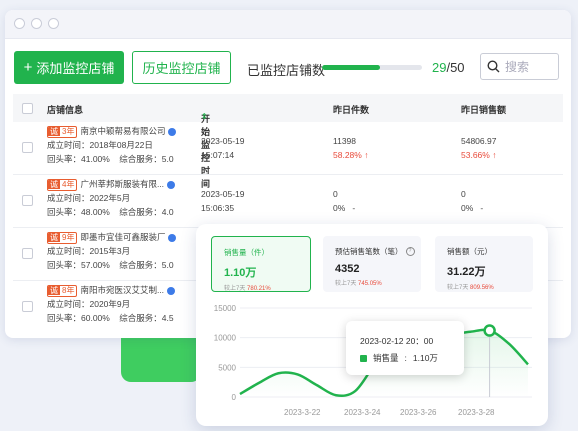 The height and width of the screenshot is (431, 578). Describe the element at coordinates (75, 68) in the screenshot. I see `add-monitored-store-label: 添加监控店铺` at that location.